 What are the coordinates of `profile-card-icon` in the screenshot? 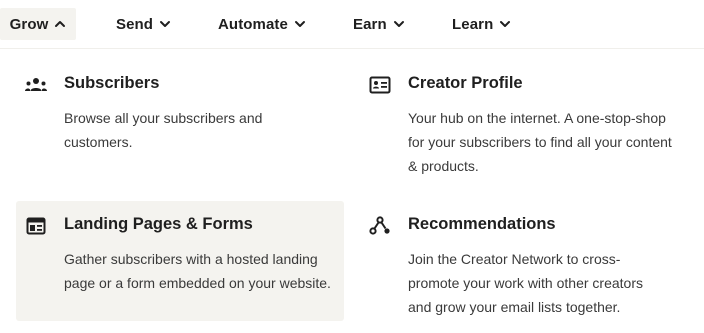 It's located at (380, 85).